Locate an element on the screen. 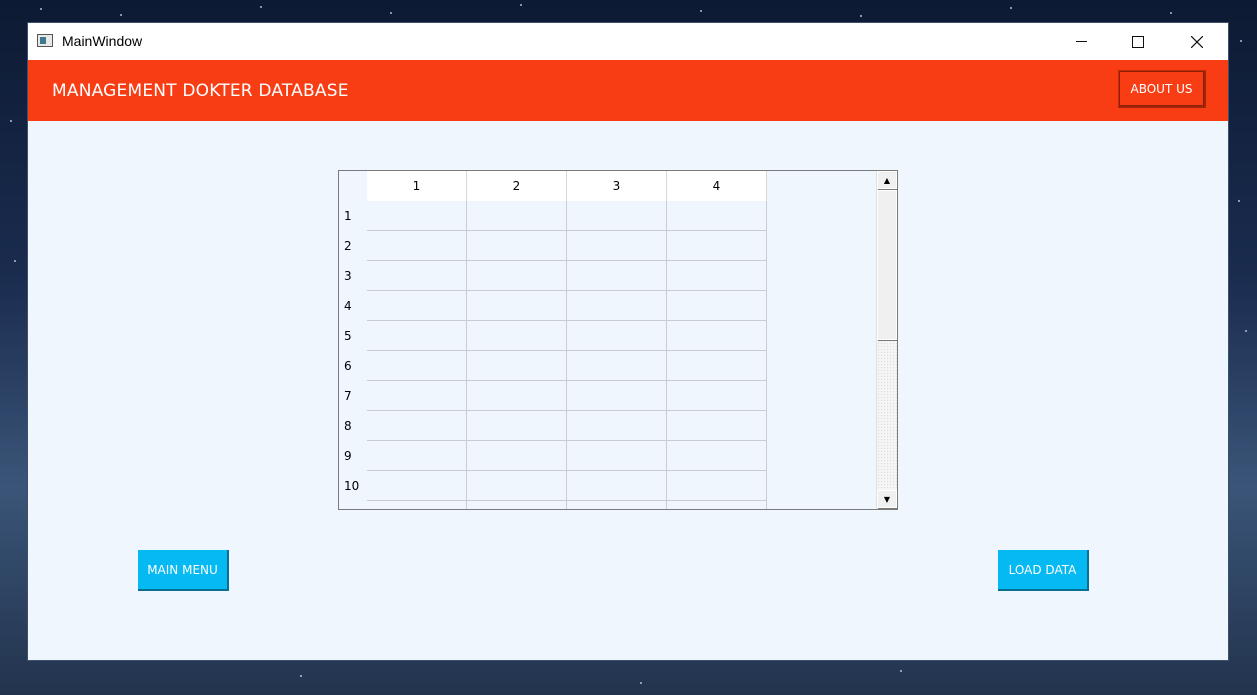 This screenshot has height=695, width=1257. header-bar: MANAGEMENT DOKTER DATABASE ABOUT US is located at coordinates (628, 90).